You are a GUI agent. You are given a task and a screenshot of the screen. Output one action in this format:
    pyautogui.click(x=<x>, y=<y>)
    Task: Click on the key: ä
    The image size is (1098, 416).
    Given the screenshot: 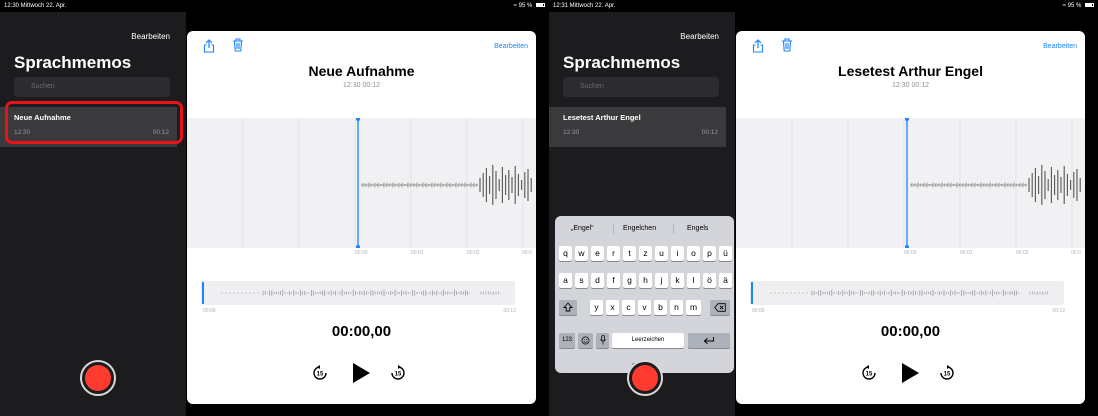 What is the action you would take?
    pyautogui.click(x=725, y=280)
    